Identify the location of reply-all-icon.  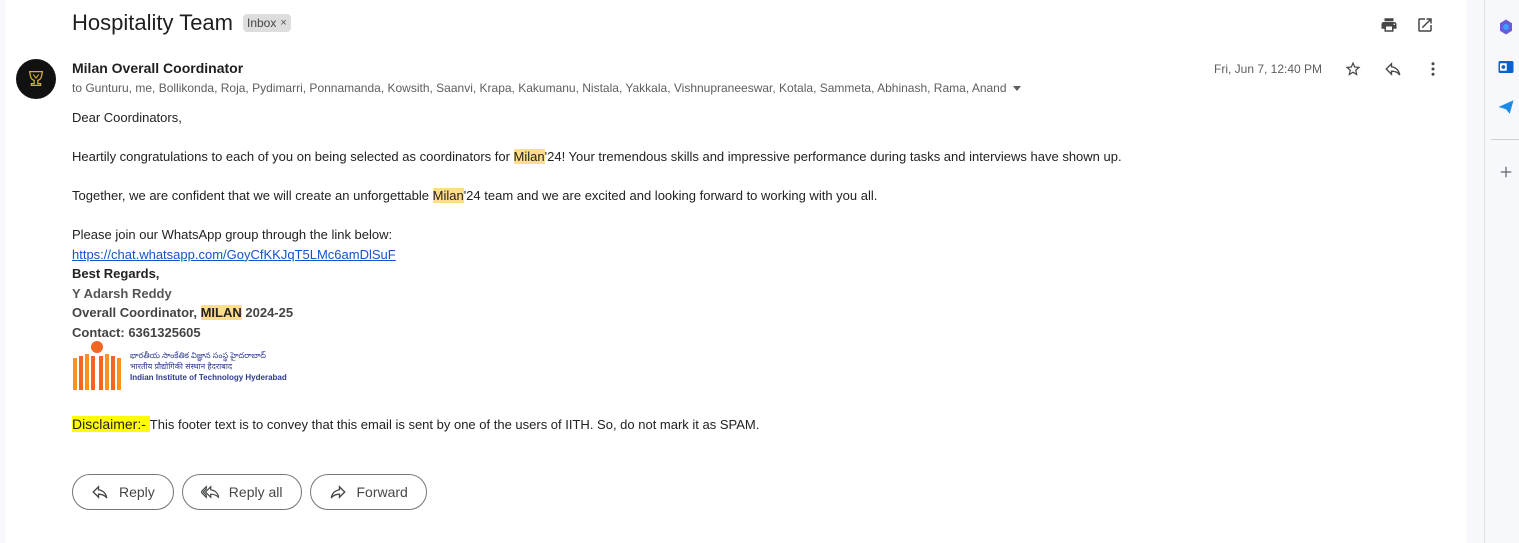
(209, 492).